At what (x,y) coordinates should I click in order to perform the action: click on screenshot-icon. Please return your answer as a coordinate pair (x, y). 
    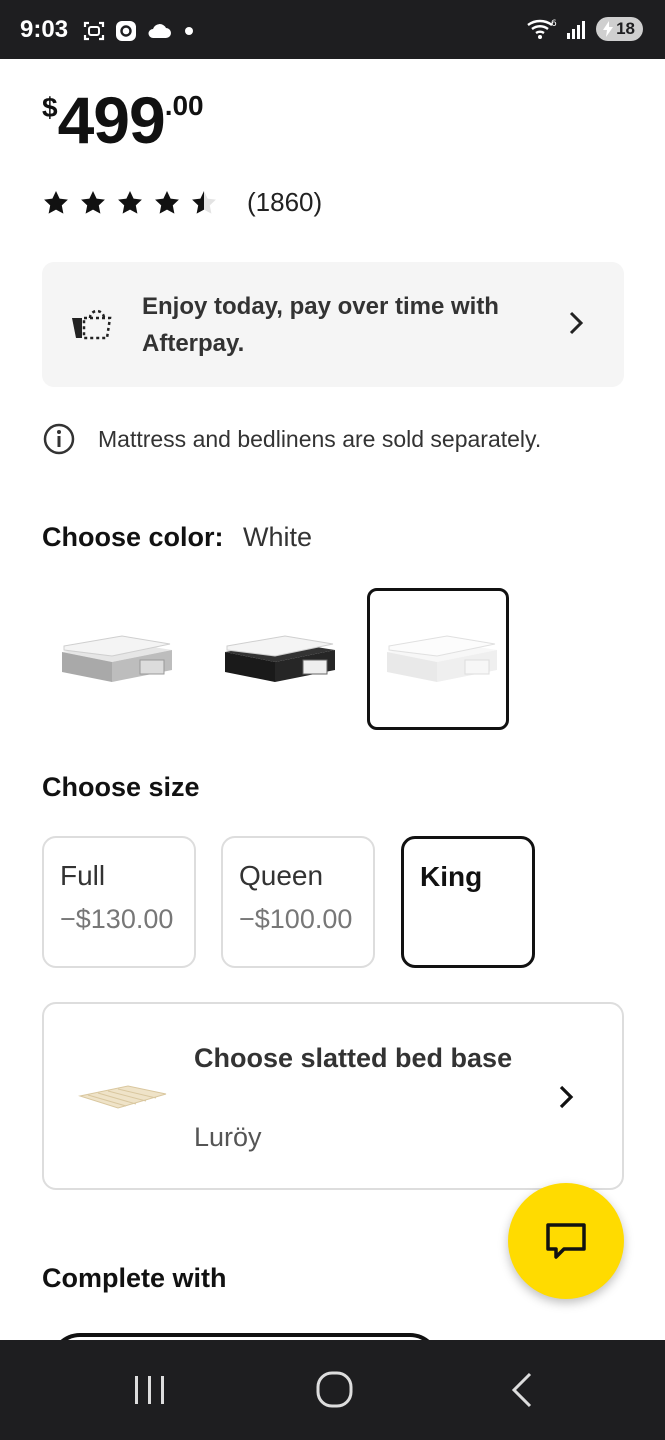
    Looking at the image, I should click on (94, 31).